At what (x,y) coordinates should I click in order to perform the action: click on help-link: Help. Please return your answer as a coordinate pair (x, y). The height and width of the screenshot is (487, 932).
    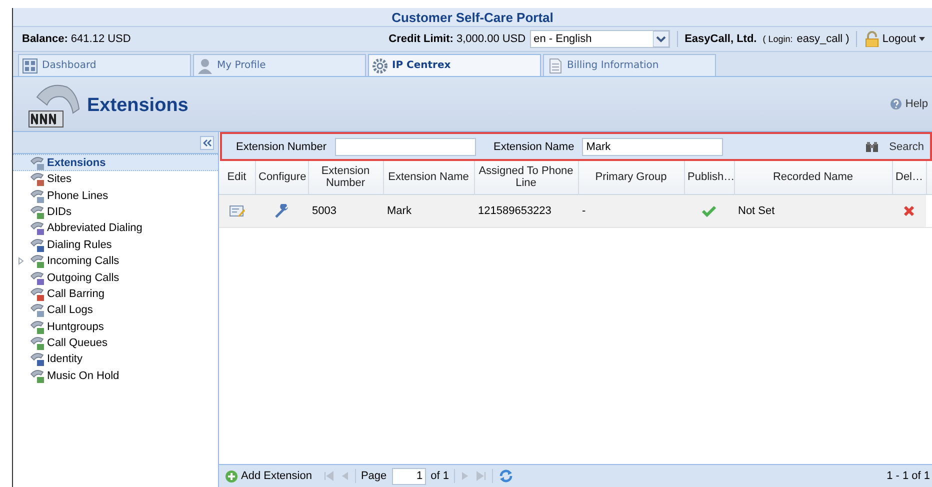
    Looking at the image, I should click on (909, 104).